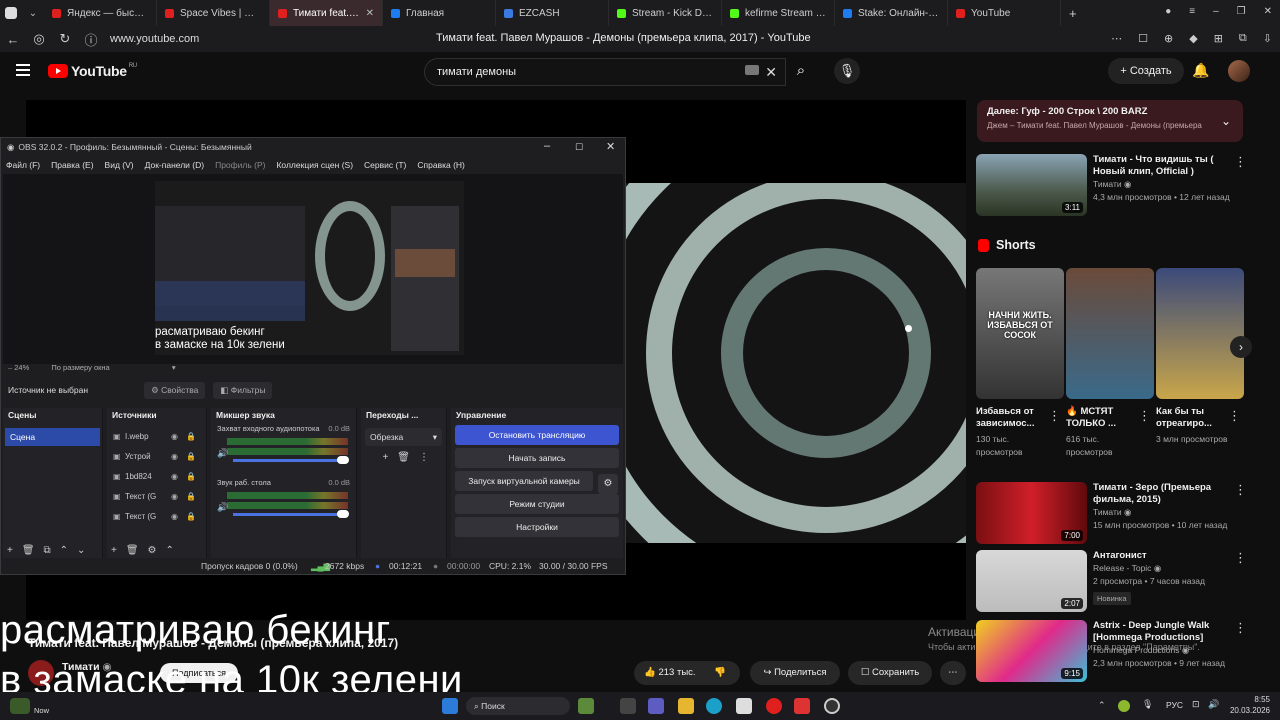 Image resolution: width=1280 pixels, height=720 pixels. I want to click on edge-icon, so click(714, 706).